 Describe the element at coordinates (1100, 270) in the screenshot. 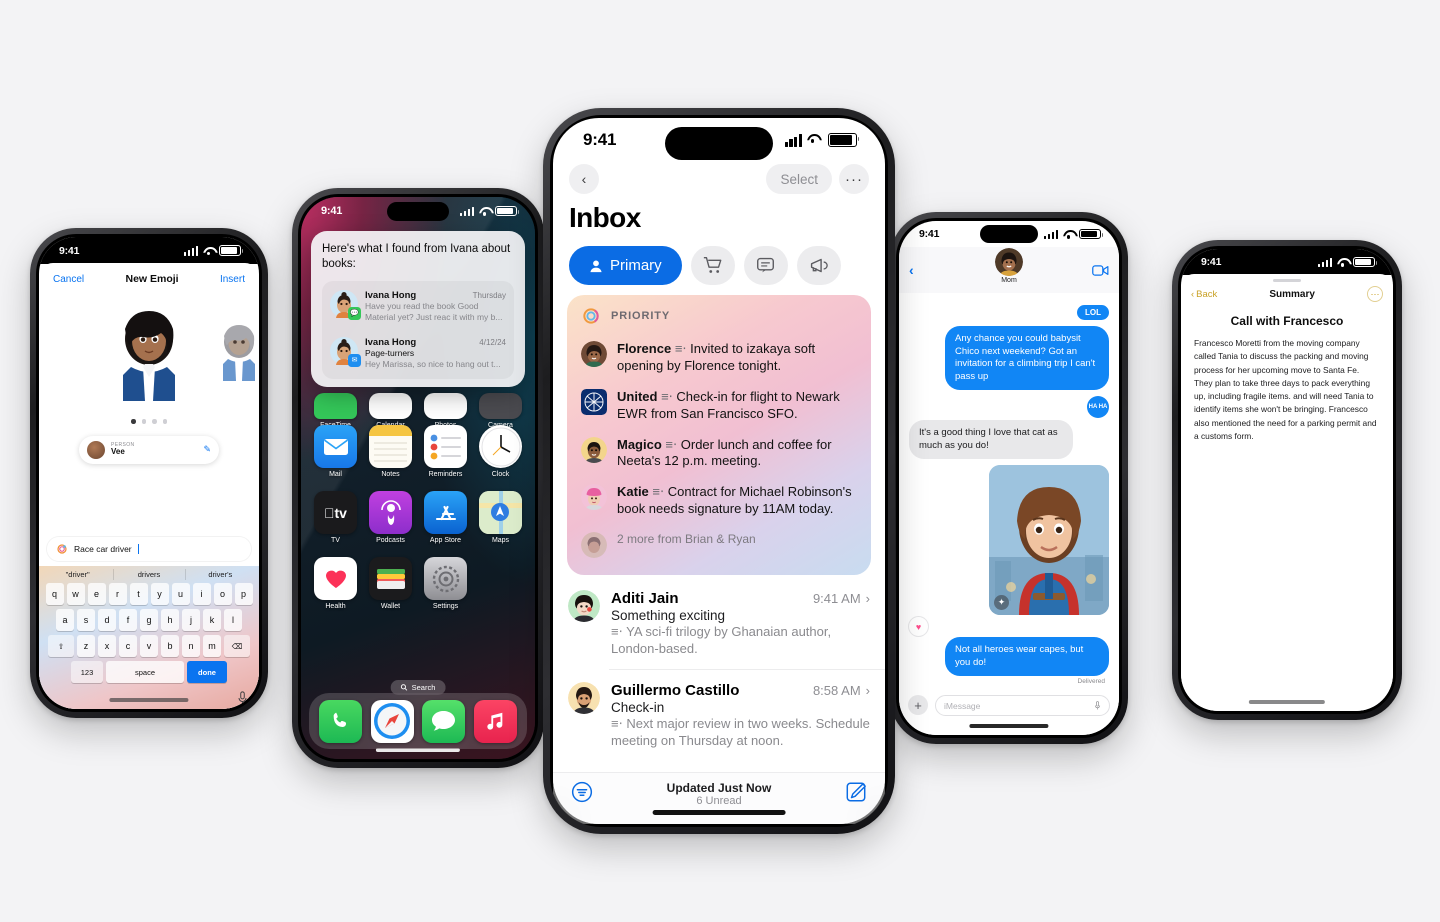

I see `facetime-video-icon` at that location.